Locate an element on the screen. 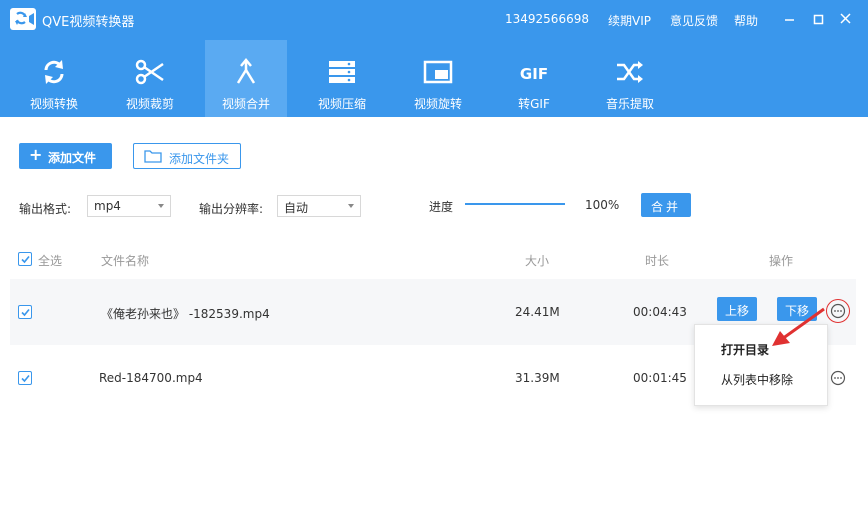 Image resolution: width=868 pixels, height=507 pixels. file-name: Red-184700.mp4 is located at coordinates (151, 378).